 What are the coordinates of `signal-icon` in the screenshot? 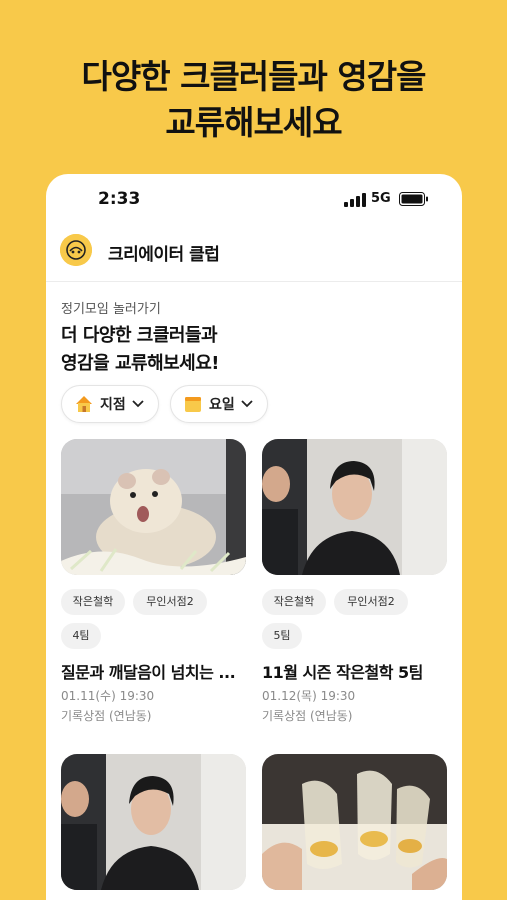 It's located at (355, 200).